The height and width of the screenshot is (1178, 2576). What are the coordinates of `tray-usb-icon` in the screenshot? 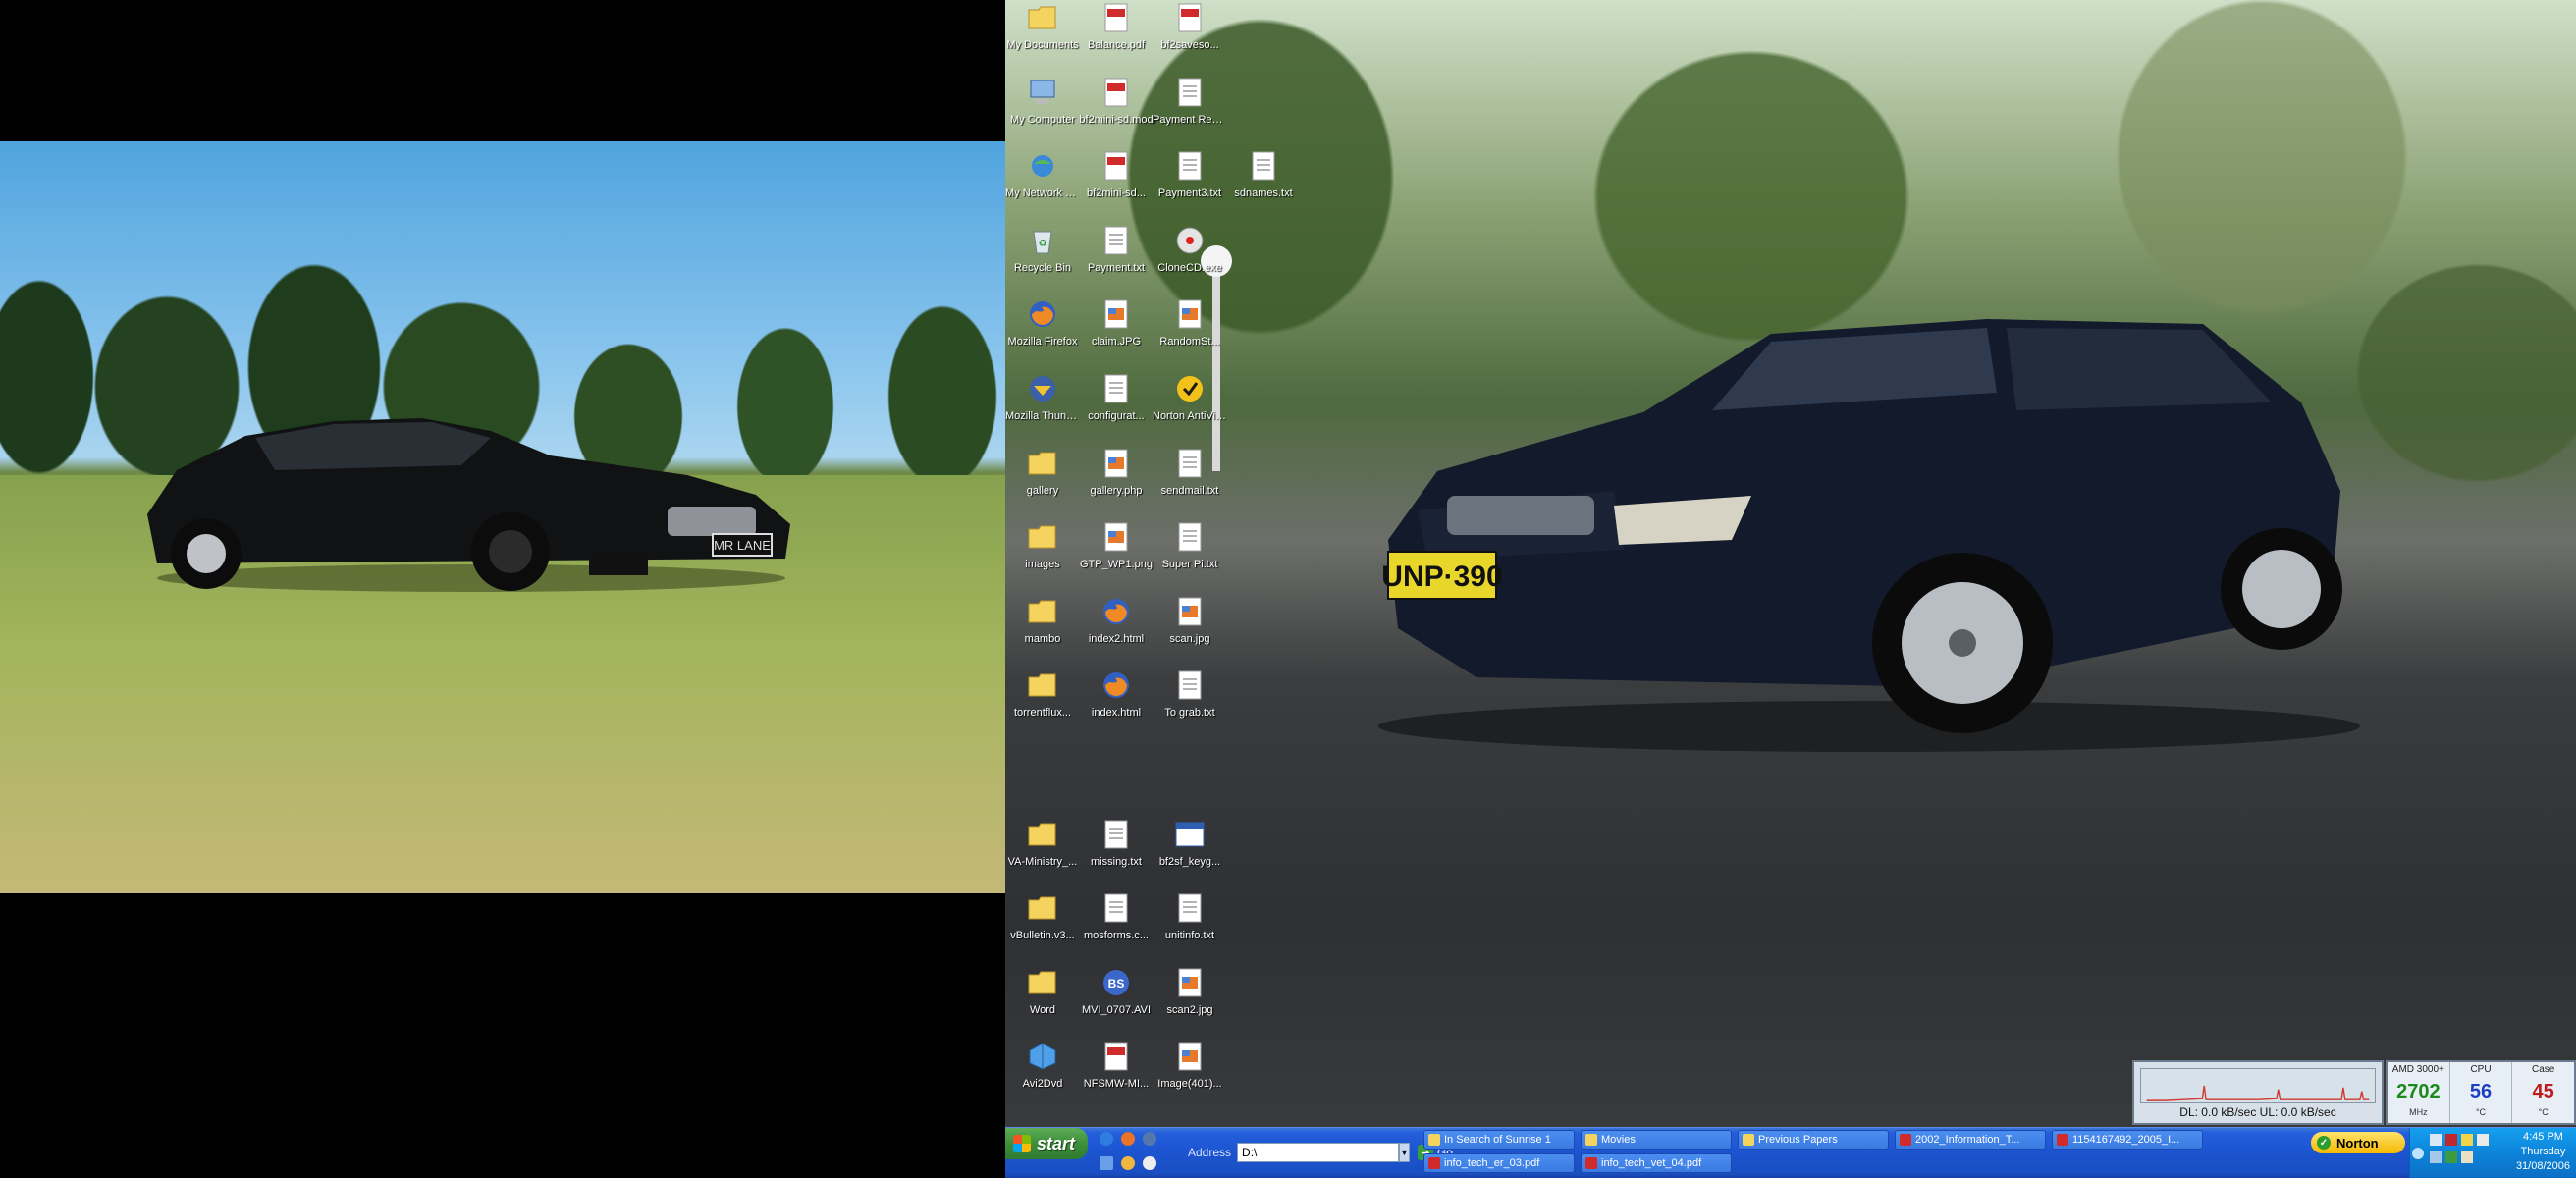 It's located at (2436, 1157).